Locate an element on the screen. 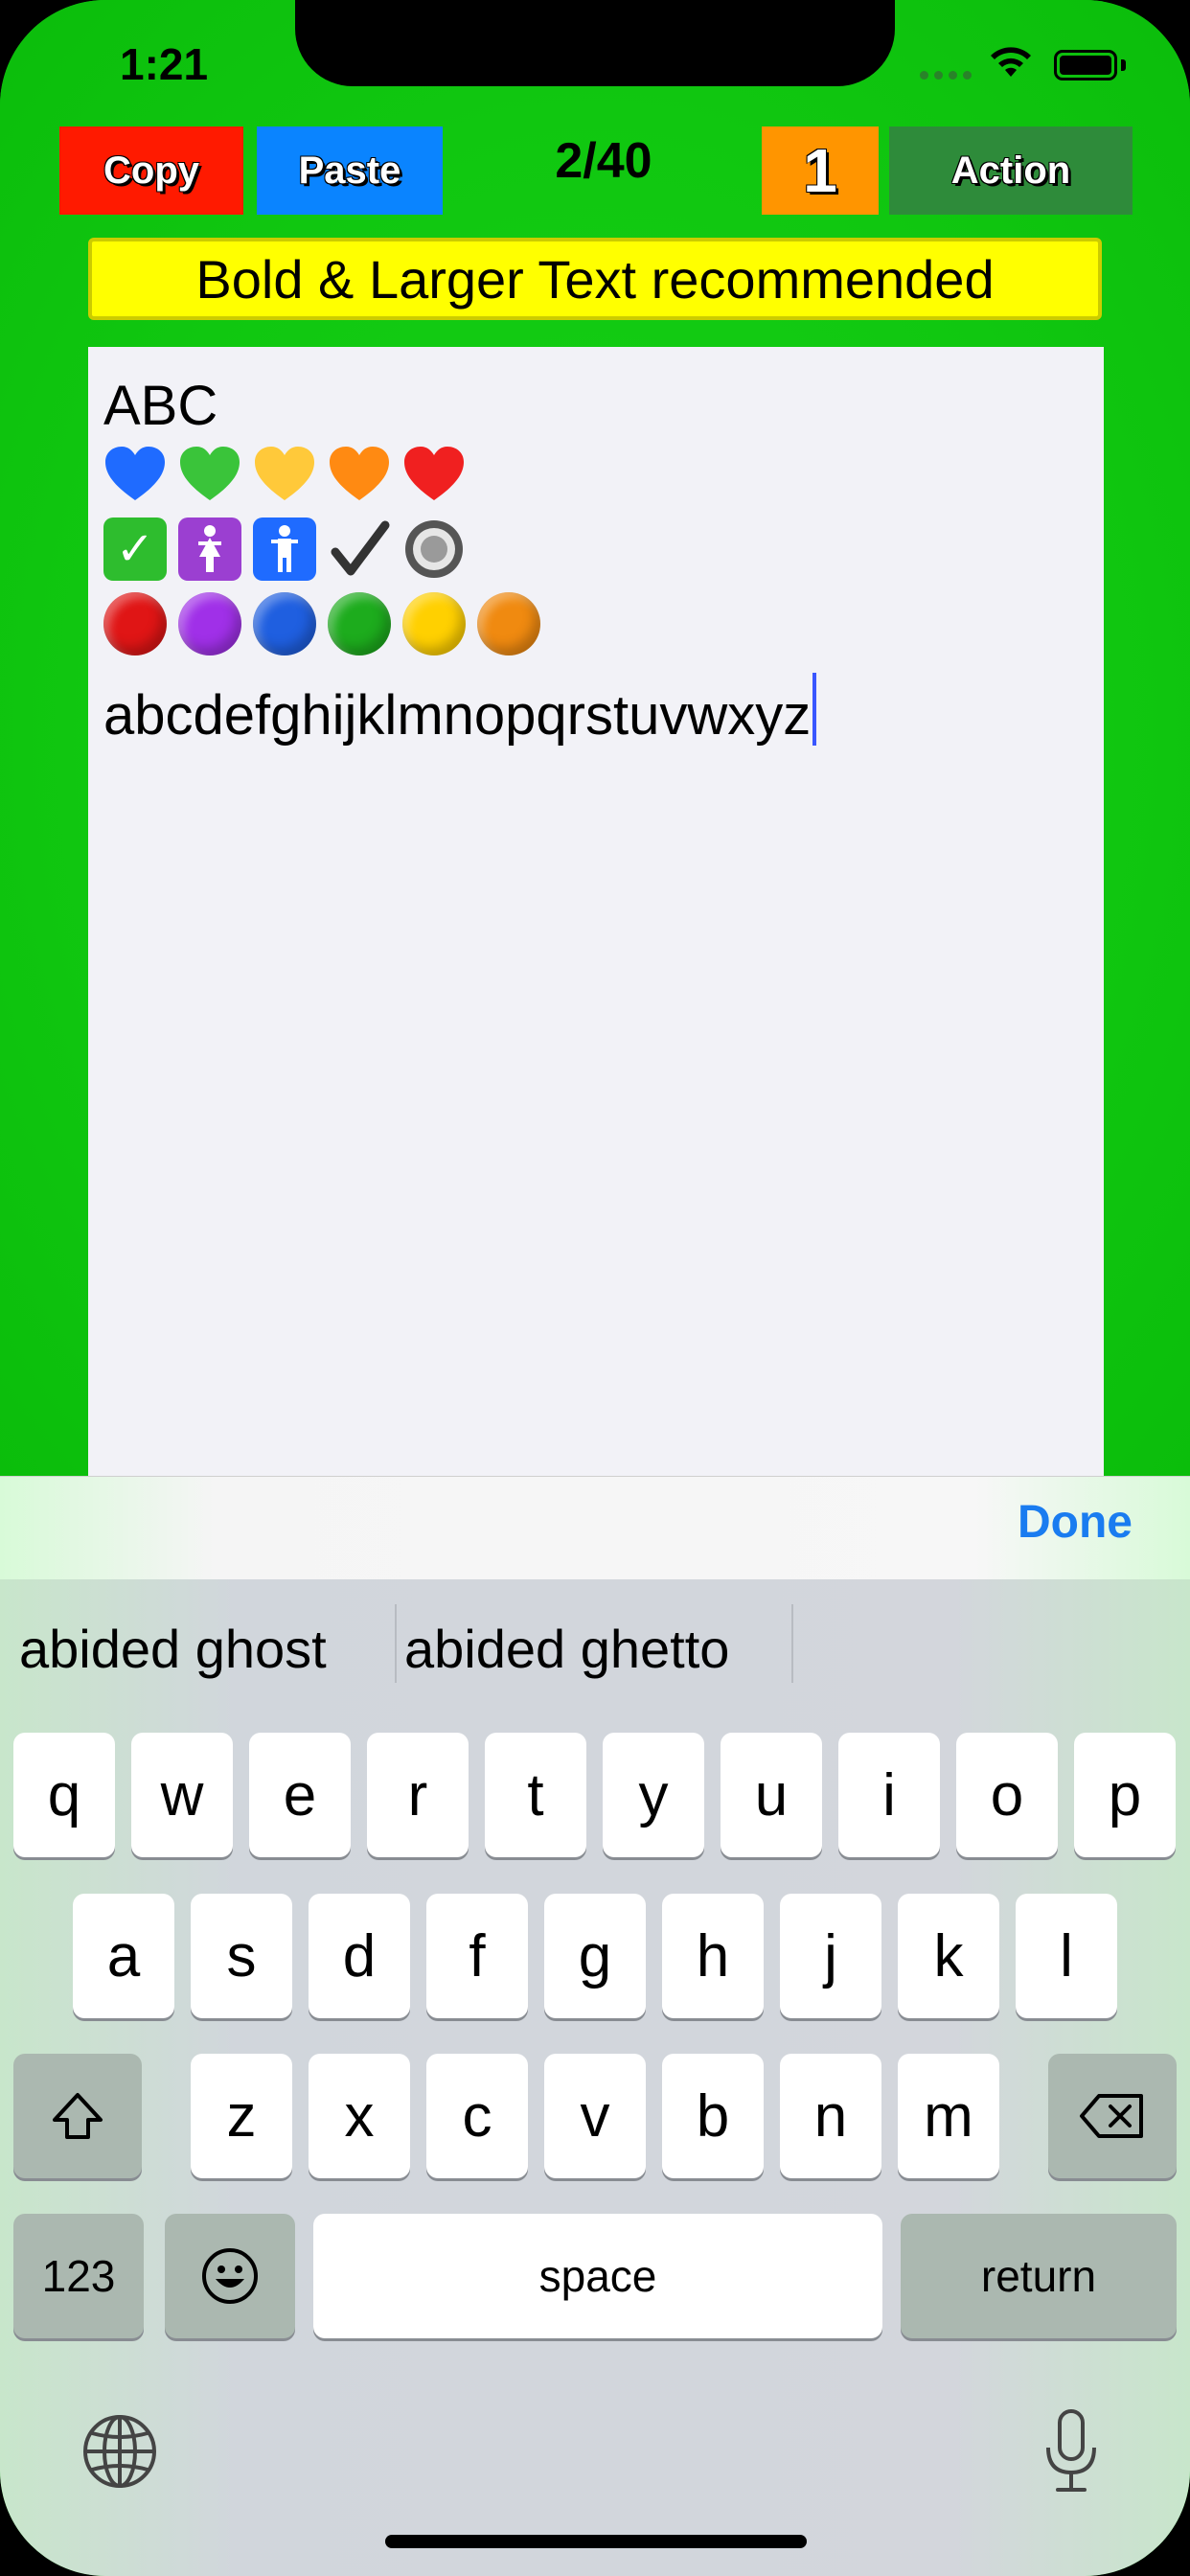 Image resolution: width=1190 pixels, height=2576 pixels. shift-key is located at coordinates (78, 2116).